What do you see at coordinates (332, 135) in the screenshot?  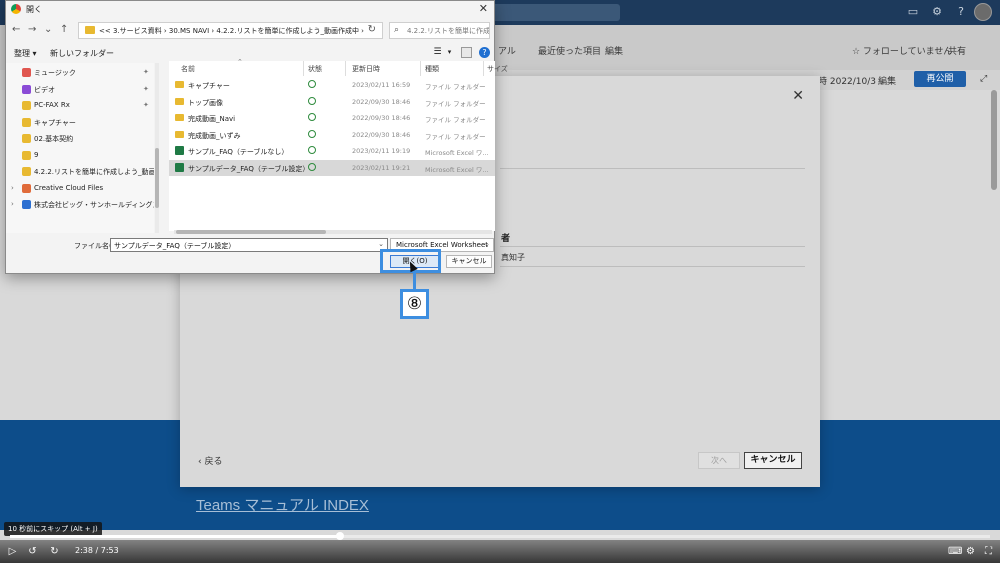 I see `file-row: 完成動画_いずみ 2022/09/30 18:46 ファイル フォルダー` at bounding box center [332, 135].